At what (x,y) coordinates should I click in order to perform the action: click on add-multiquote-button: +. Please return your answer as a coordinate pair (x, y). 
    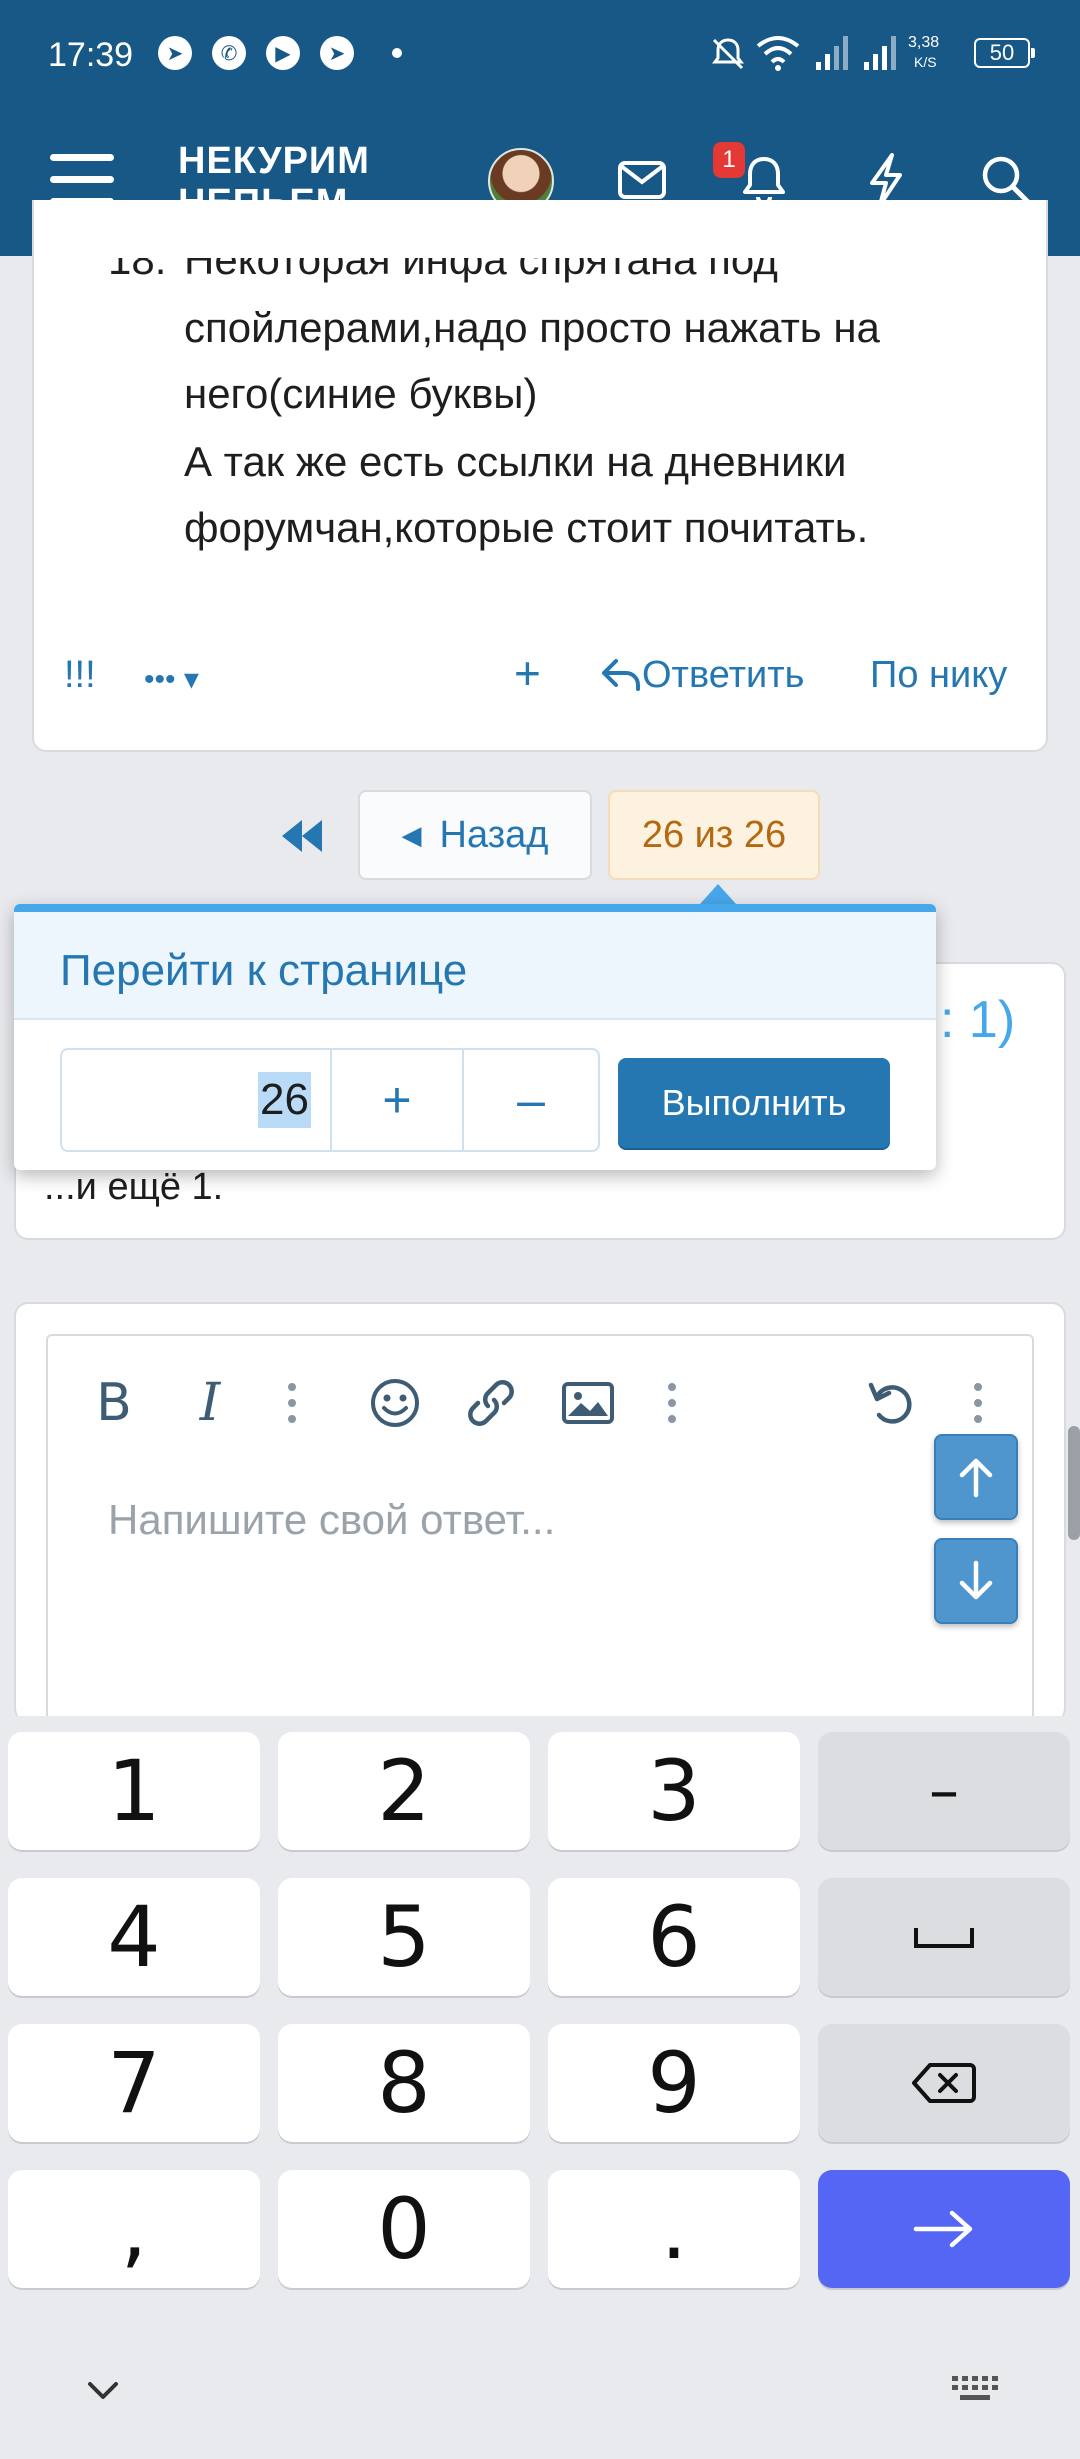
    Looking at the image, I should click on (527, 673).